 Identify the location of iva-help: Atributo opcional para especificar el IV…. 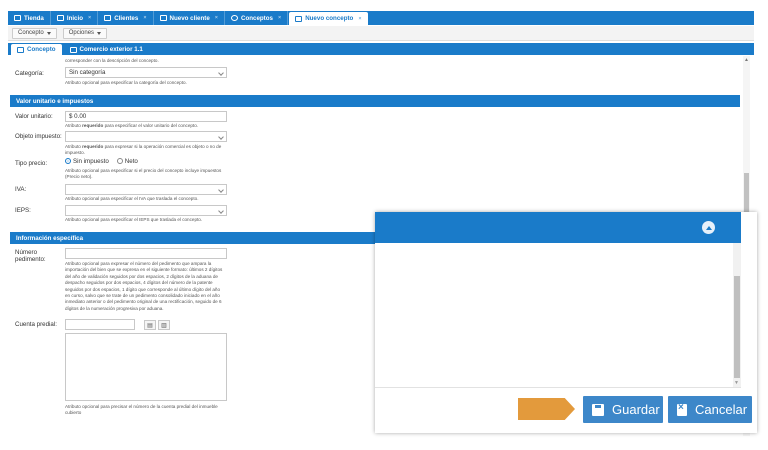
(132, 198).